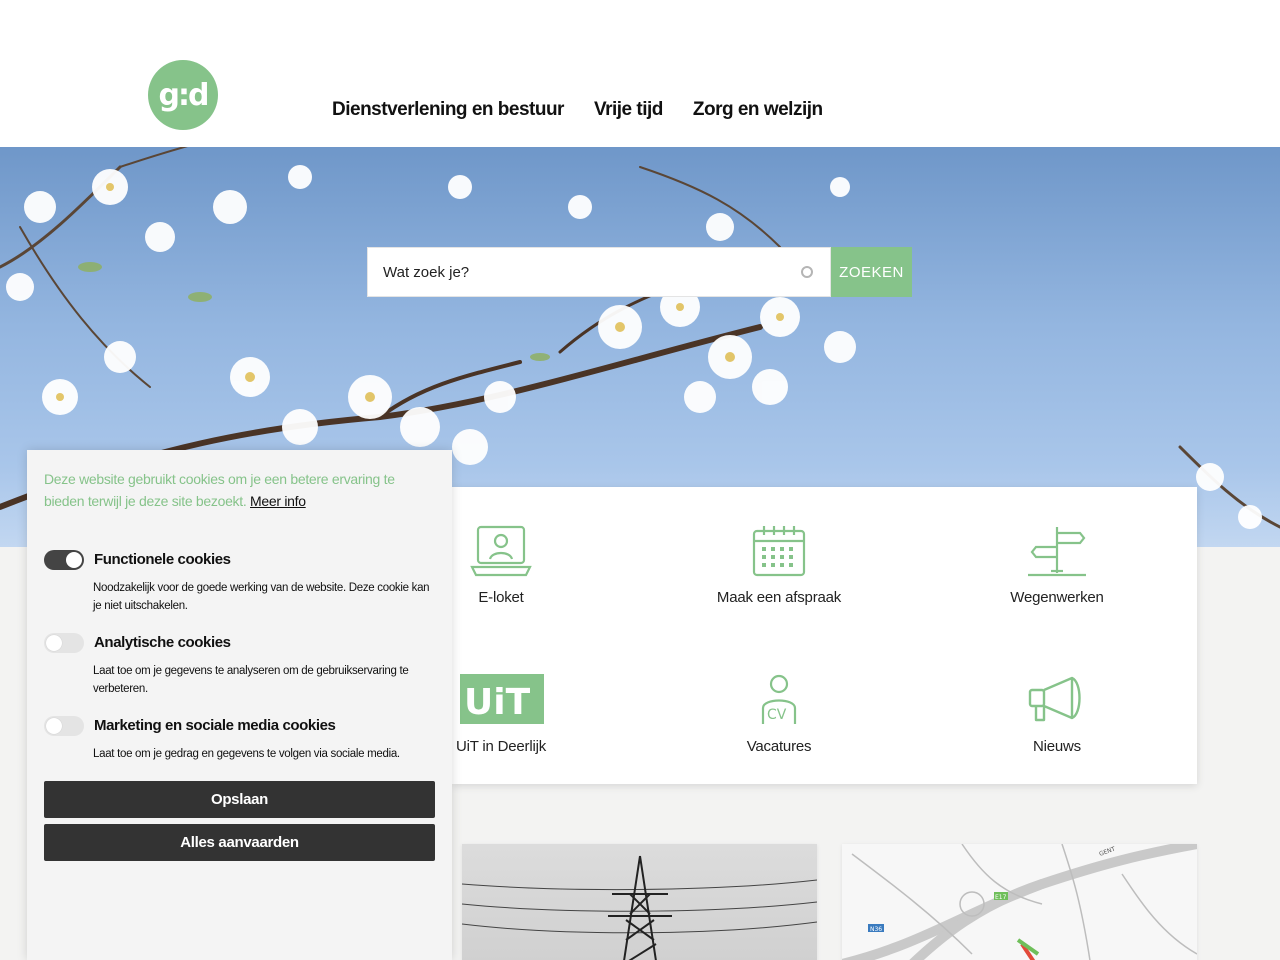 This screenshot has width=1280, height=960. Describe the element at coordinates (628, 110) in the screenshot. I see `nav-item-vrije-tijd: Vrije tijd` at that location.